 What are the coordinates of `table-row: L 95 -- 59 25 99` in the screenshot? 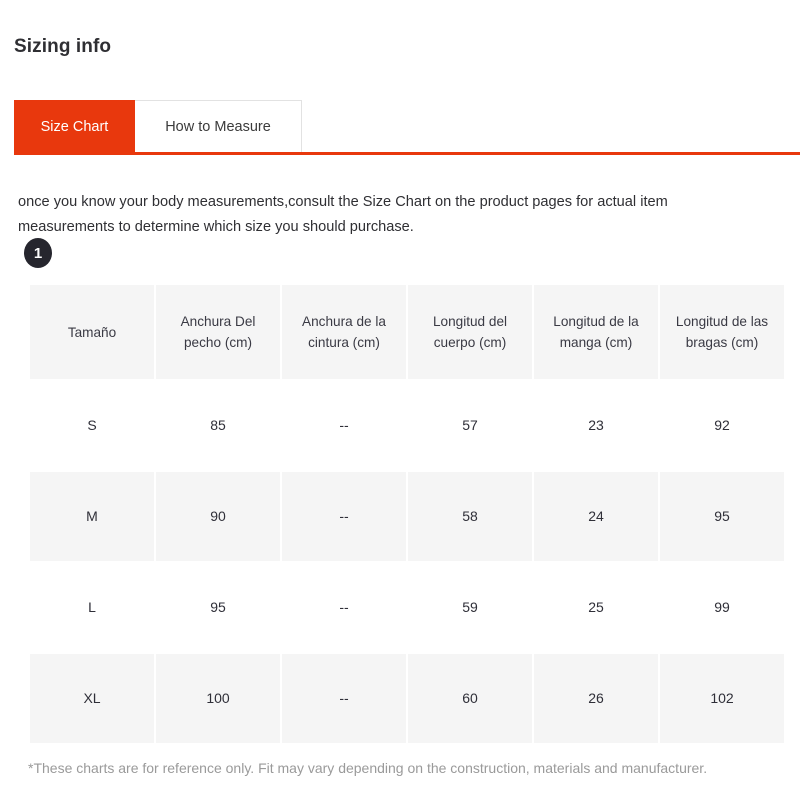 It's located at (407, 607).